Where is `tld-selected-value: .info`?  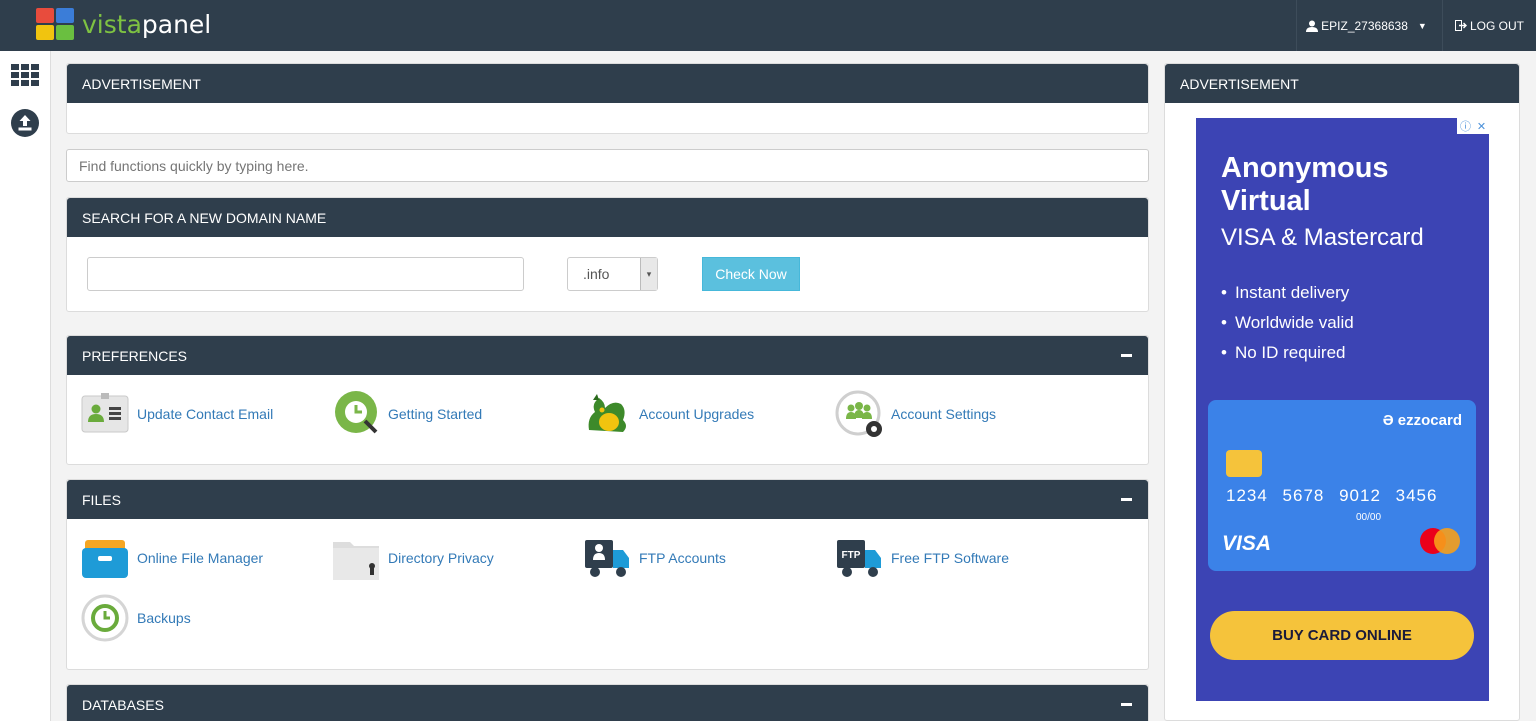
tld-selected-value: .info is located at coordinates (596, 274).